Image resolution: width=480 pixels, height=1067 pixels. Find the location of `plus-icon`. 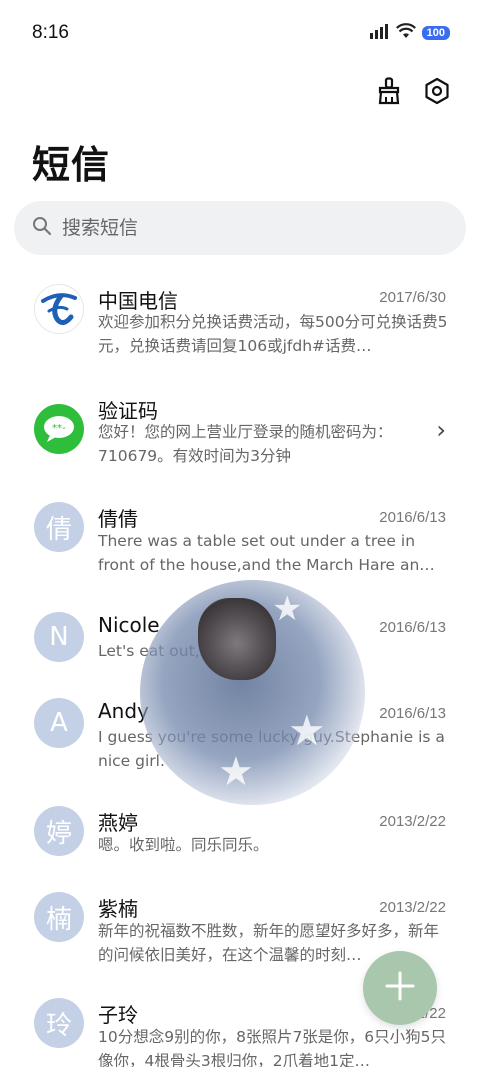

plus-icon is located at coordinates (400, 988).